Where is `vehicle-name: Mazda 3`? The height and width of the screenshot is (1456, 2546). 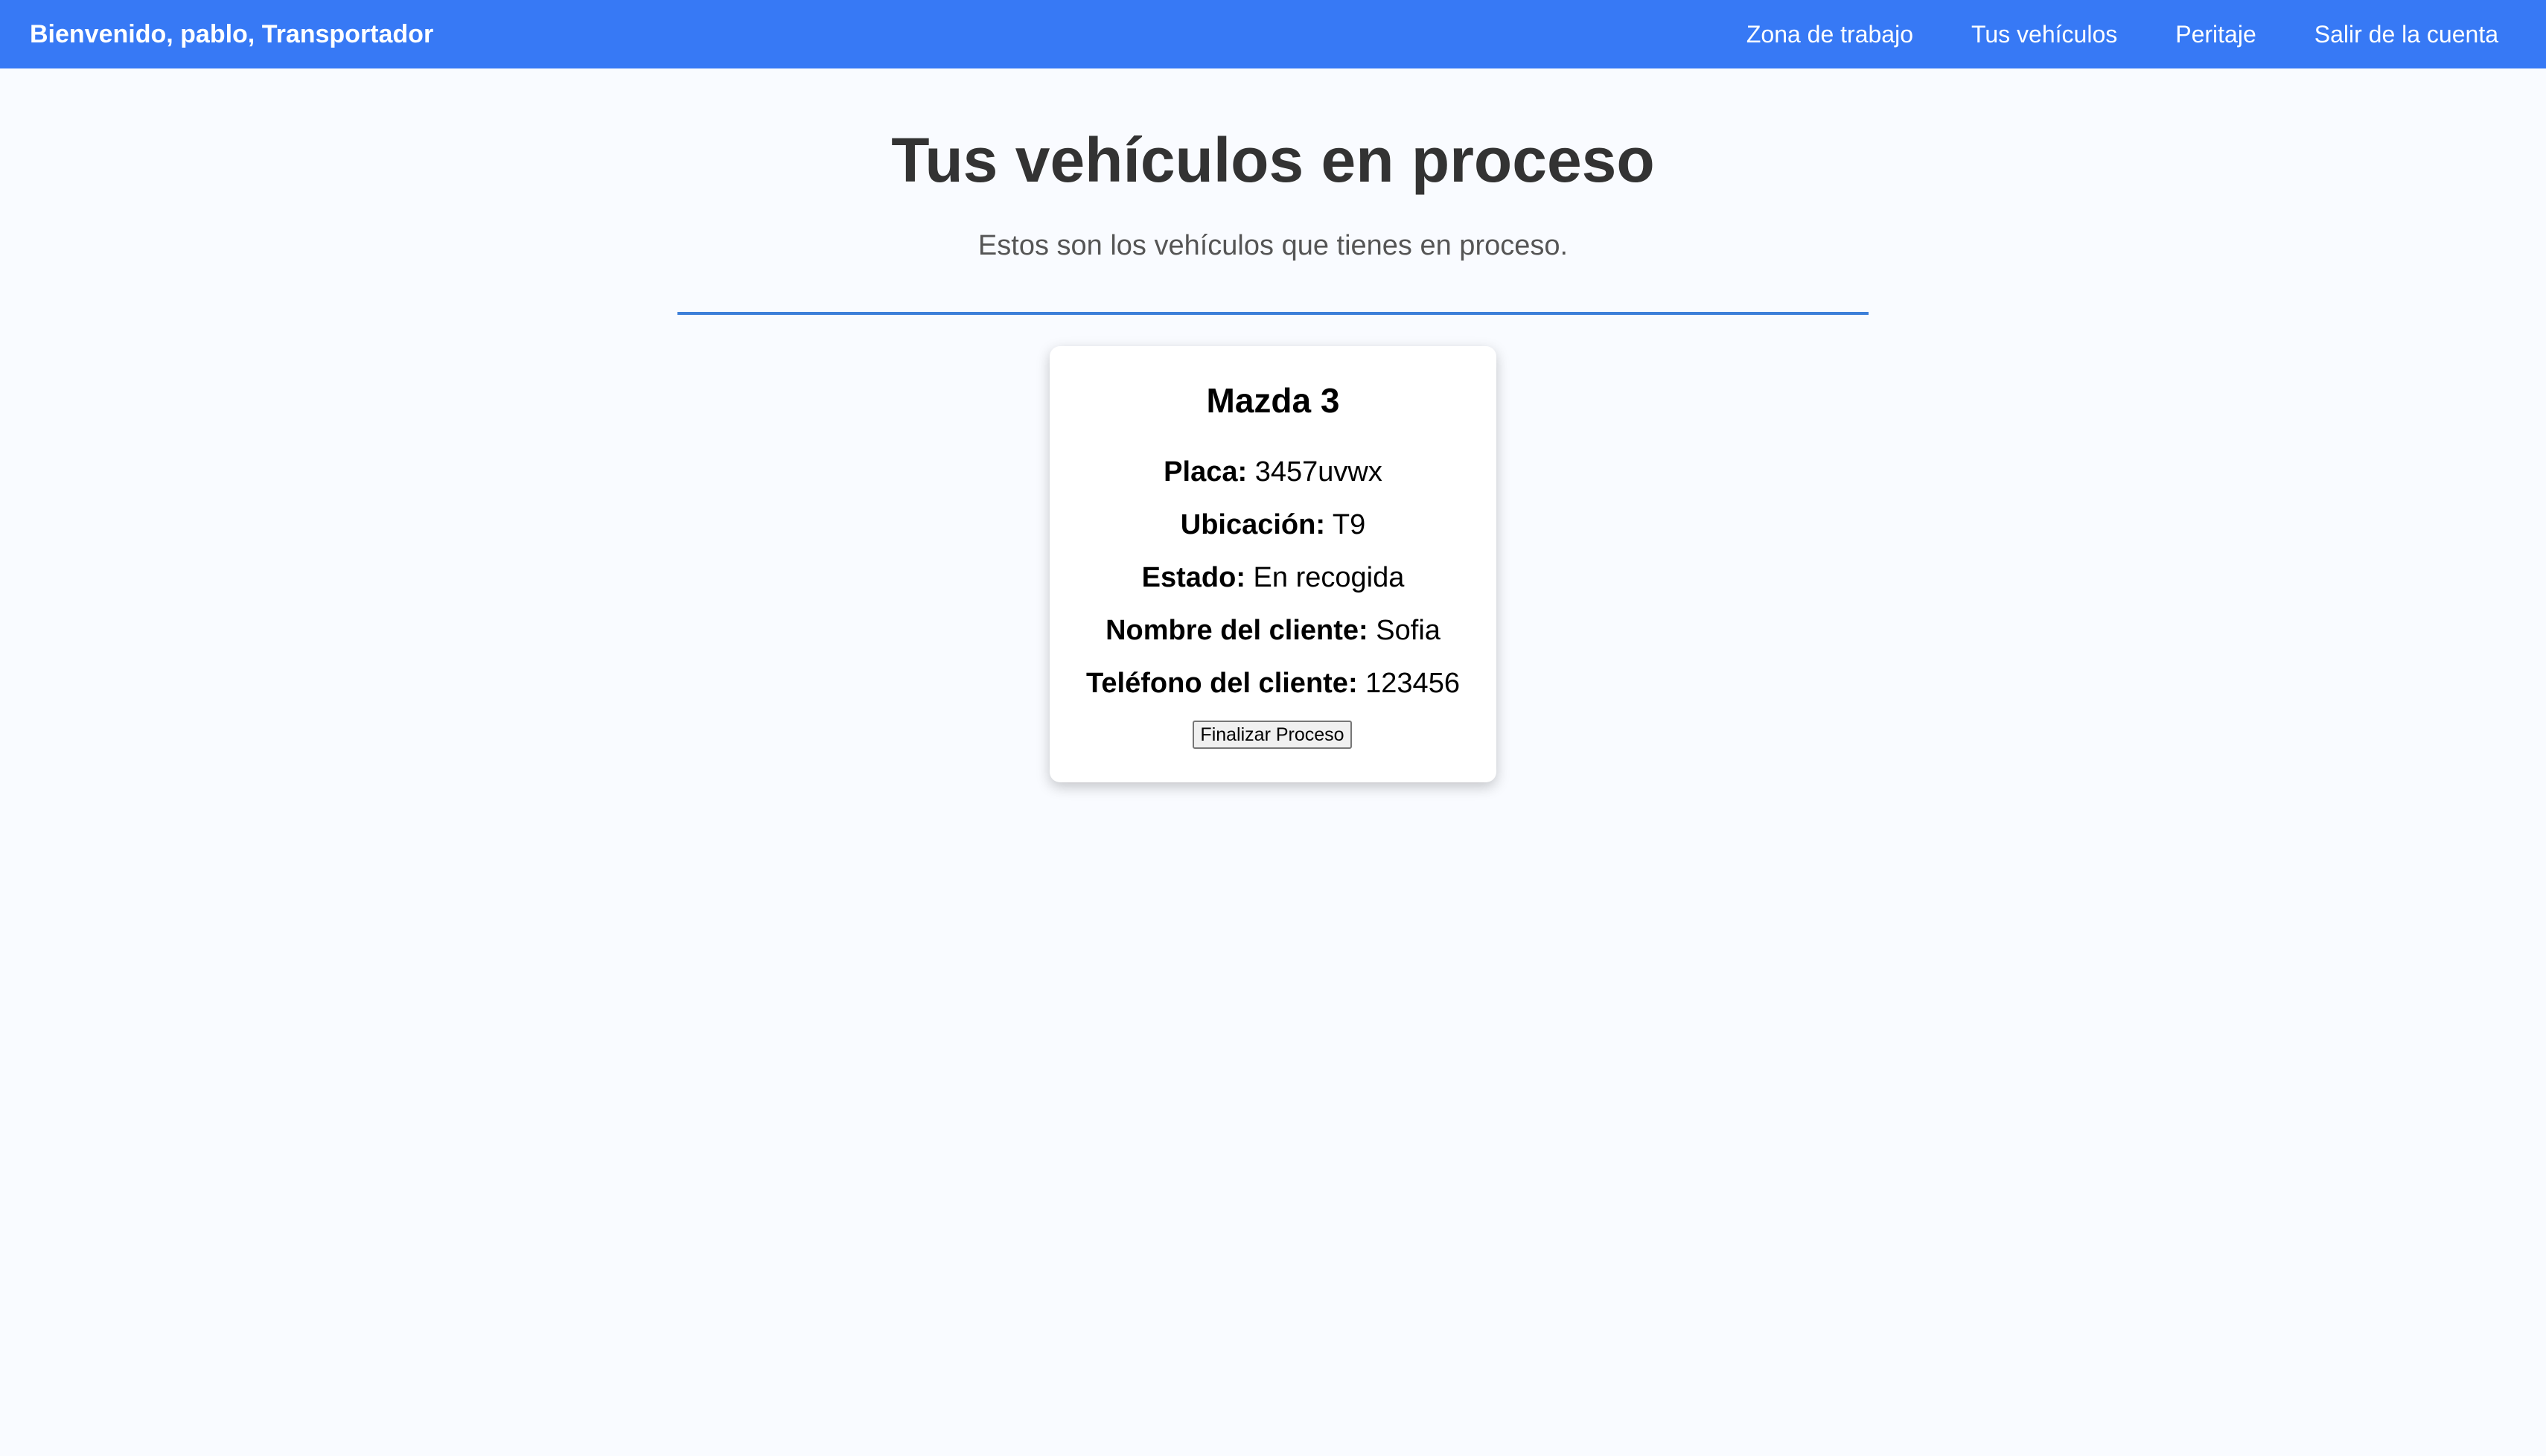 vehicle-name: Mazda 3 is located at coordinates (1273, 400).